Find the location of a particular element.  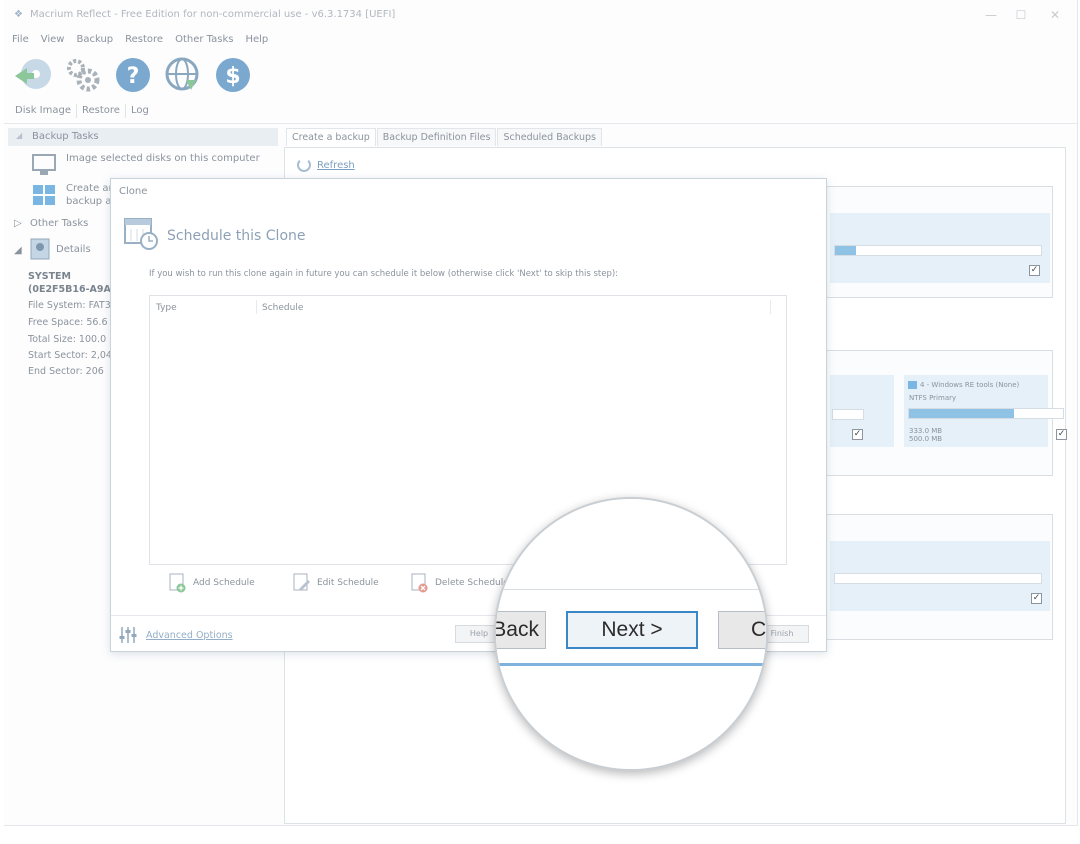

total-size: Total Size: 100.0 is located at coordinates (67, 339).